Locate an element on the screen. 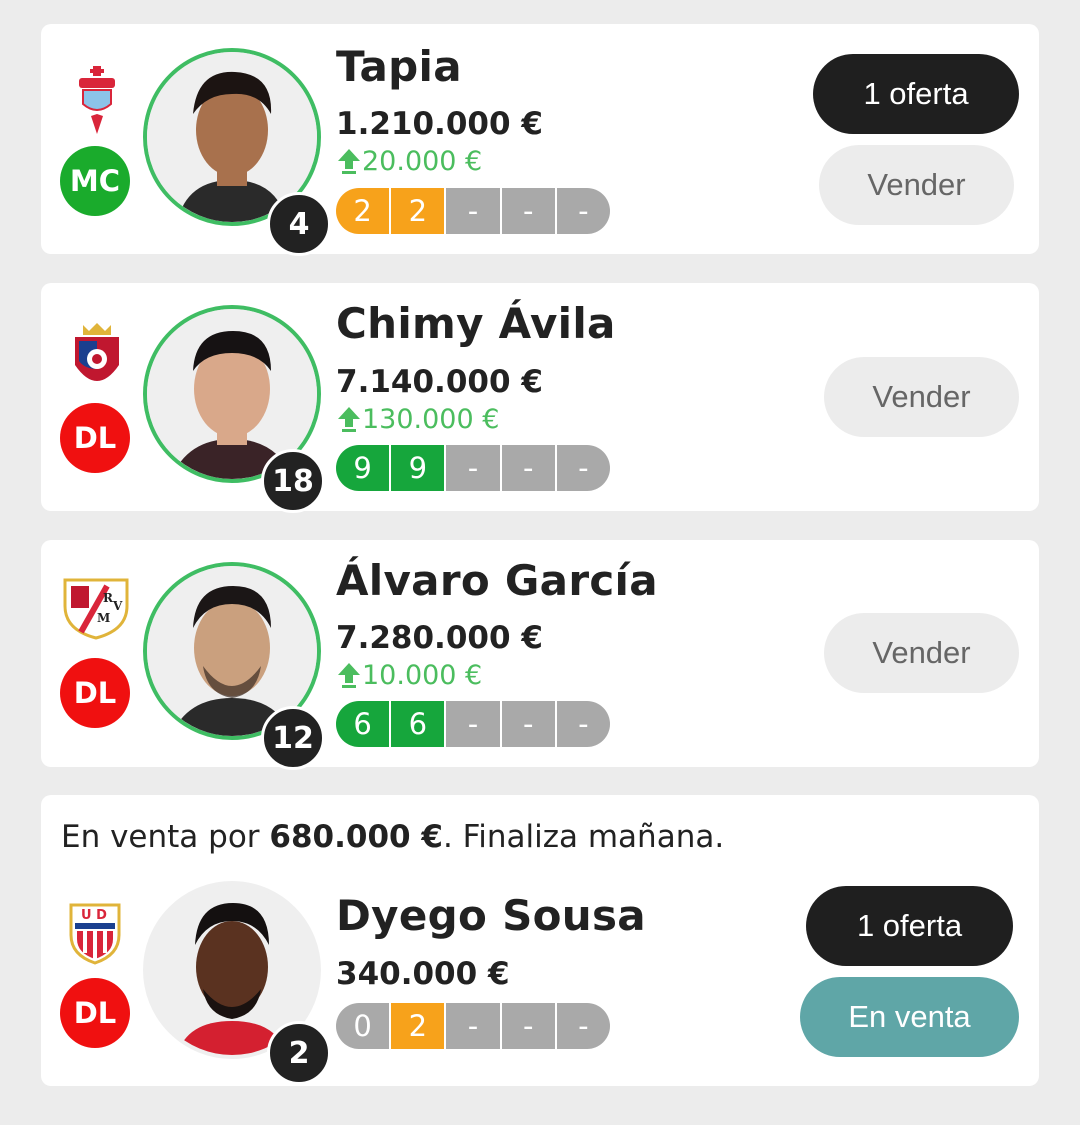 The height and width of the screenshot is (1125, 1080). jersey-number: 18 is located at coordinates (293, 481).